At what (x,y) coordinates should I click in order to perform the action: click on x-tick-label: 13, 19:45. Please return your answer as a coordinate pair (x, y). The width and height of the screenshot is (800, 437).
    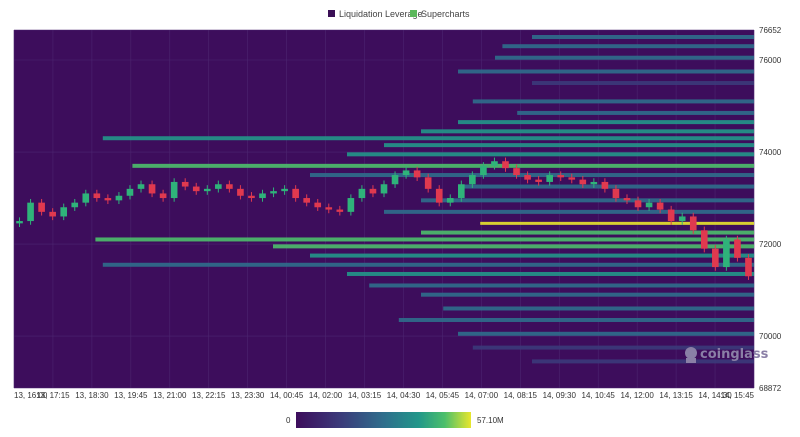
    Looking at the image, I should click on (131, 395).